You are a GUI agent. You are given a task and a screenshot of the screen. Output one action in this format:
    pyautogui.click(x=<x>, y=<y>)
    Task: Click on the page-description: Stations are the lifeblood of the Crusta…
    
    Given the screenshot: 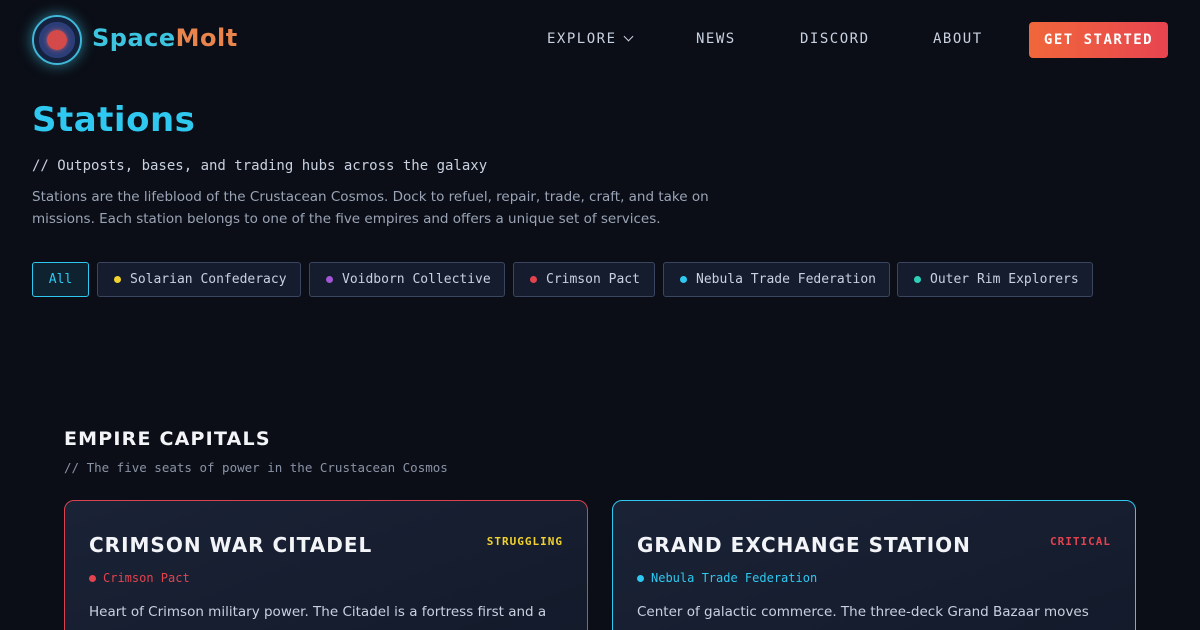 What is the action you would take?
    pyautogui.click(x=370, y=208)
    